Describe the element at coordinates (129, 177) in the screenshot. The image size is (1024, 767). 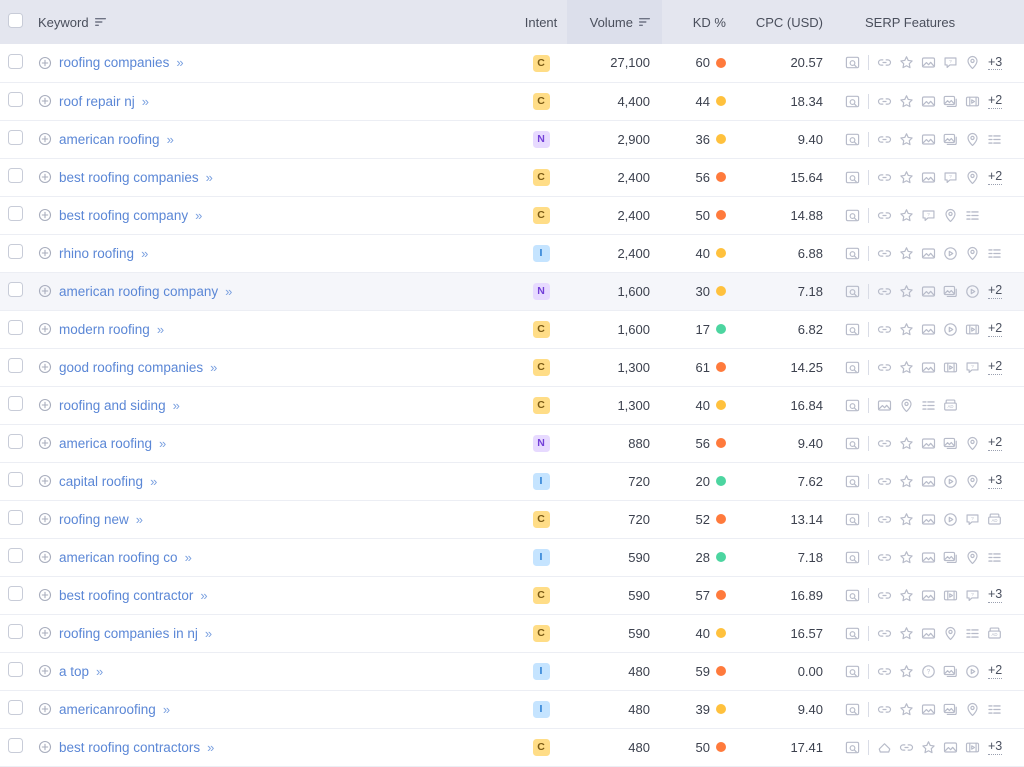
I see `keyword-link: best roofing companies` at that location.